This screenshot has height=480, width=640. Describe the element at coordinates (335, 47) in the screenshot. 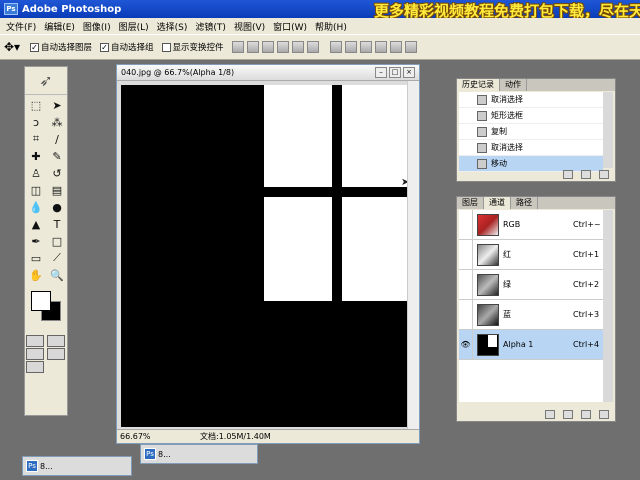

I see `distribute-top-icon` at that location.